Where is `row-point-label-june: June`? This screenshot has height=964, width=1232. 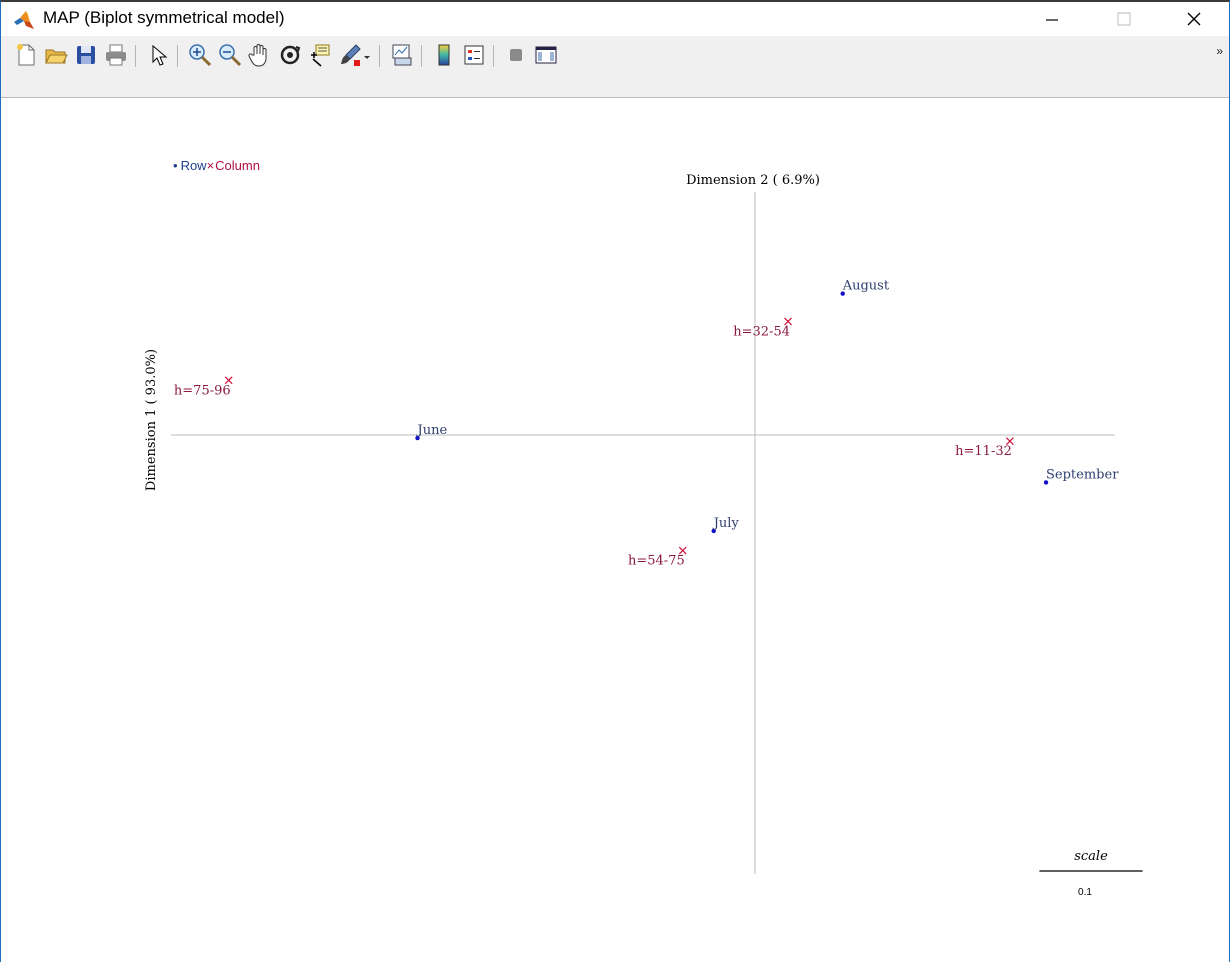 row-point-label-june: June is located at coordinates (432, 430).